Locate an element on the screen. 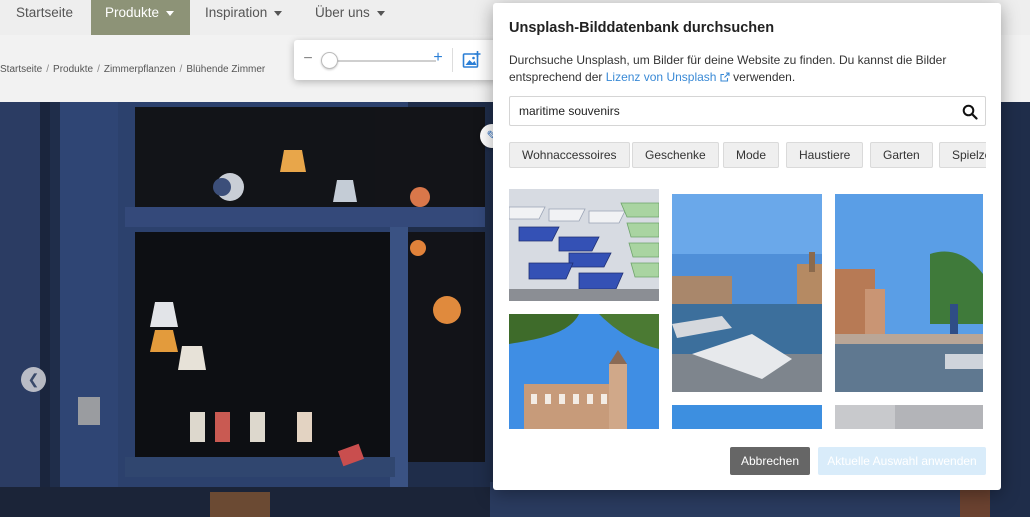 The image size is (1030, 517). zoom-slider-handle is located at coordinates (329, 60).